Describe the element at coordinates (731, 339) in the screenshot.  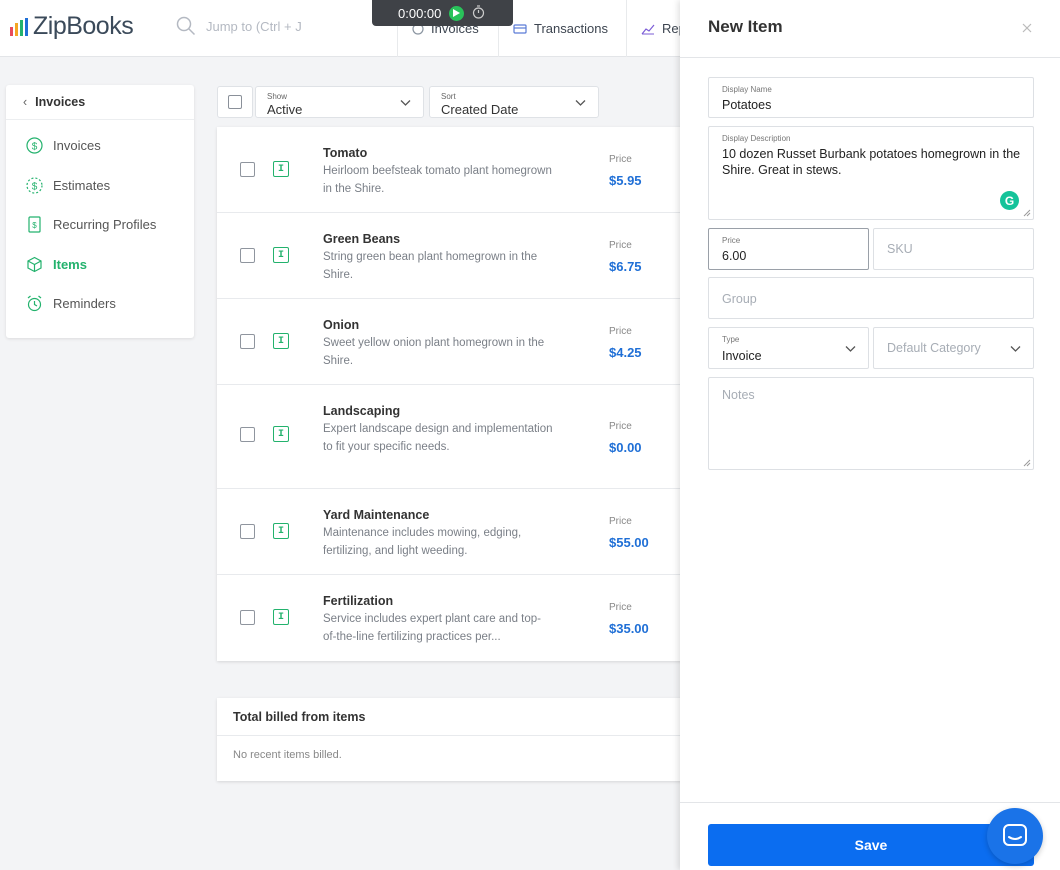
I see `type-label: Type` at that location.